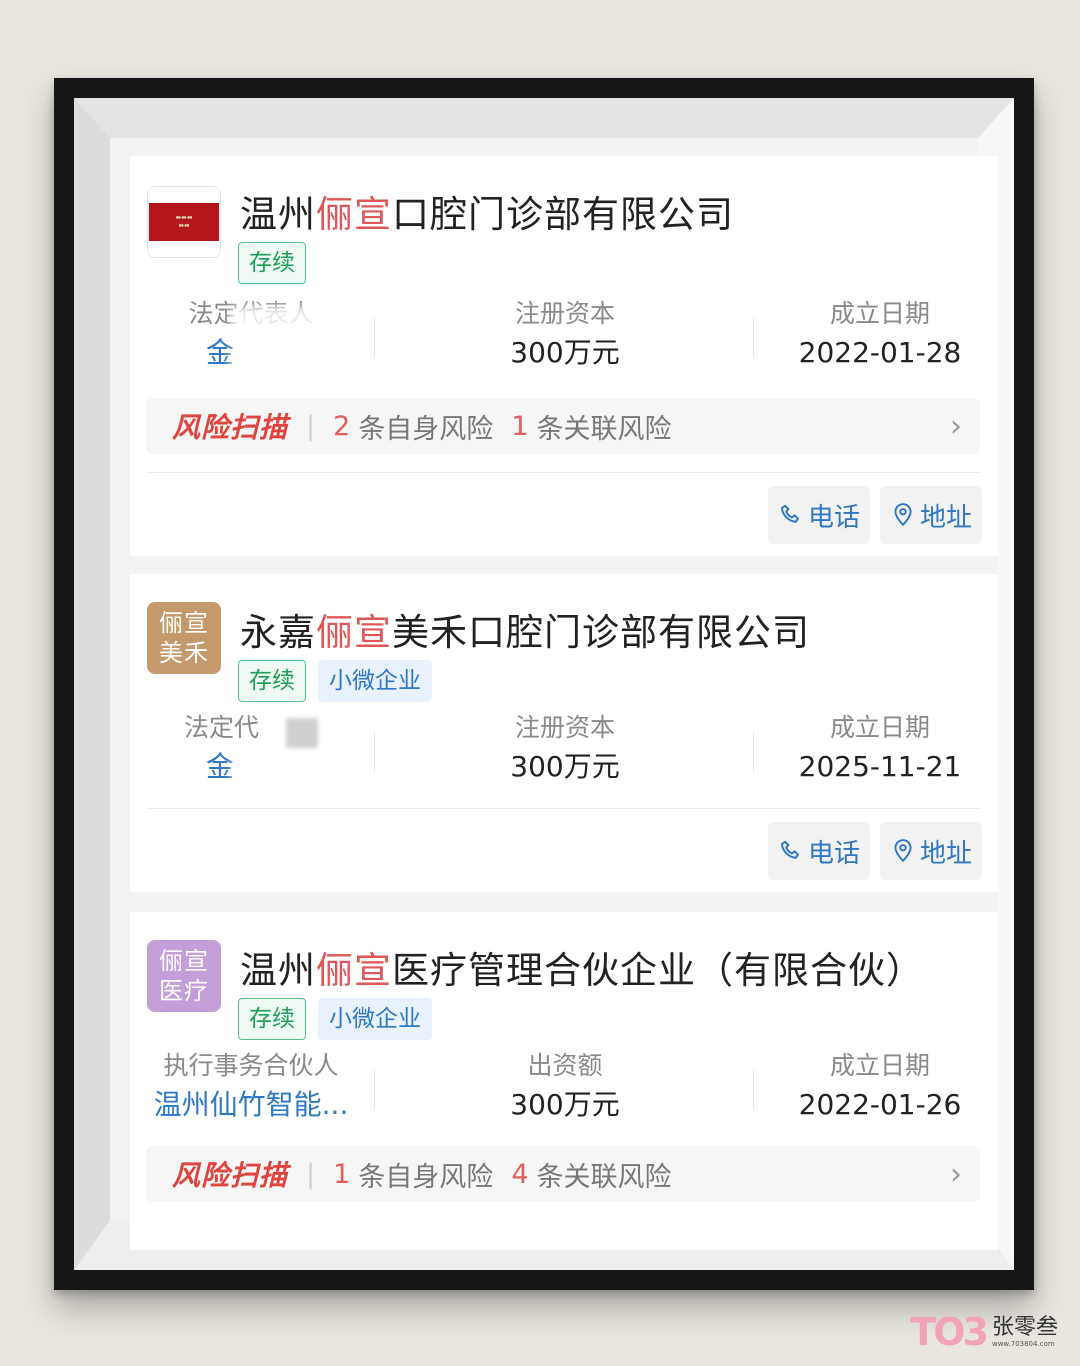 The width and height of the screenshot is (1080, 1366). Describe the element at coordinates (565, 1104) in the screenshot. I see `capital-contribution-value: 300万元` at that location.